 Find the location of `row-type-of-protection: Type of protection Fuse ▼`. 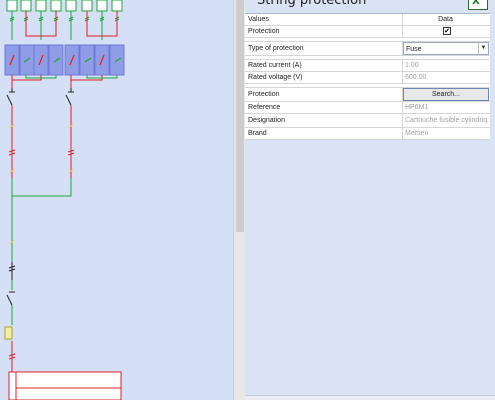

row-type-of-protection: Type of protection Fuse ▼ is located at coordinates (367, 49).